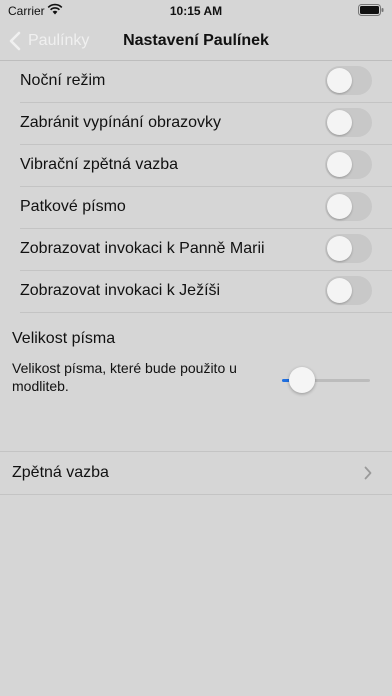  I want to click on setting-row-keep-screen-on: Zabránit vypínání obrazovky, so click(206, 124).